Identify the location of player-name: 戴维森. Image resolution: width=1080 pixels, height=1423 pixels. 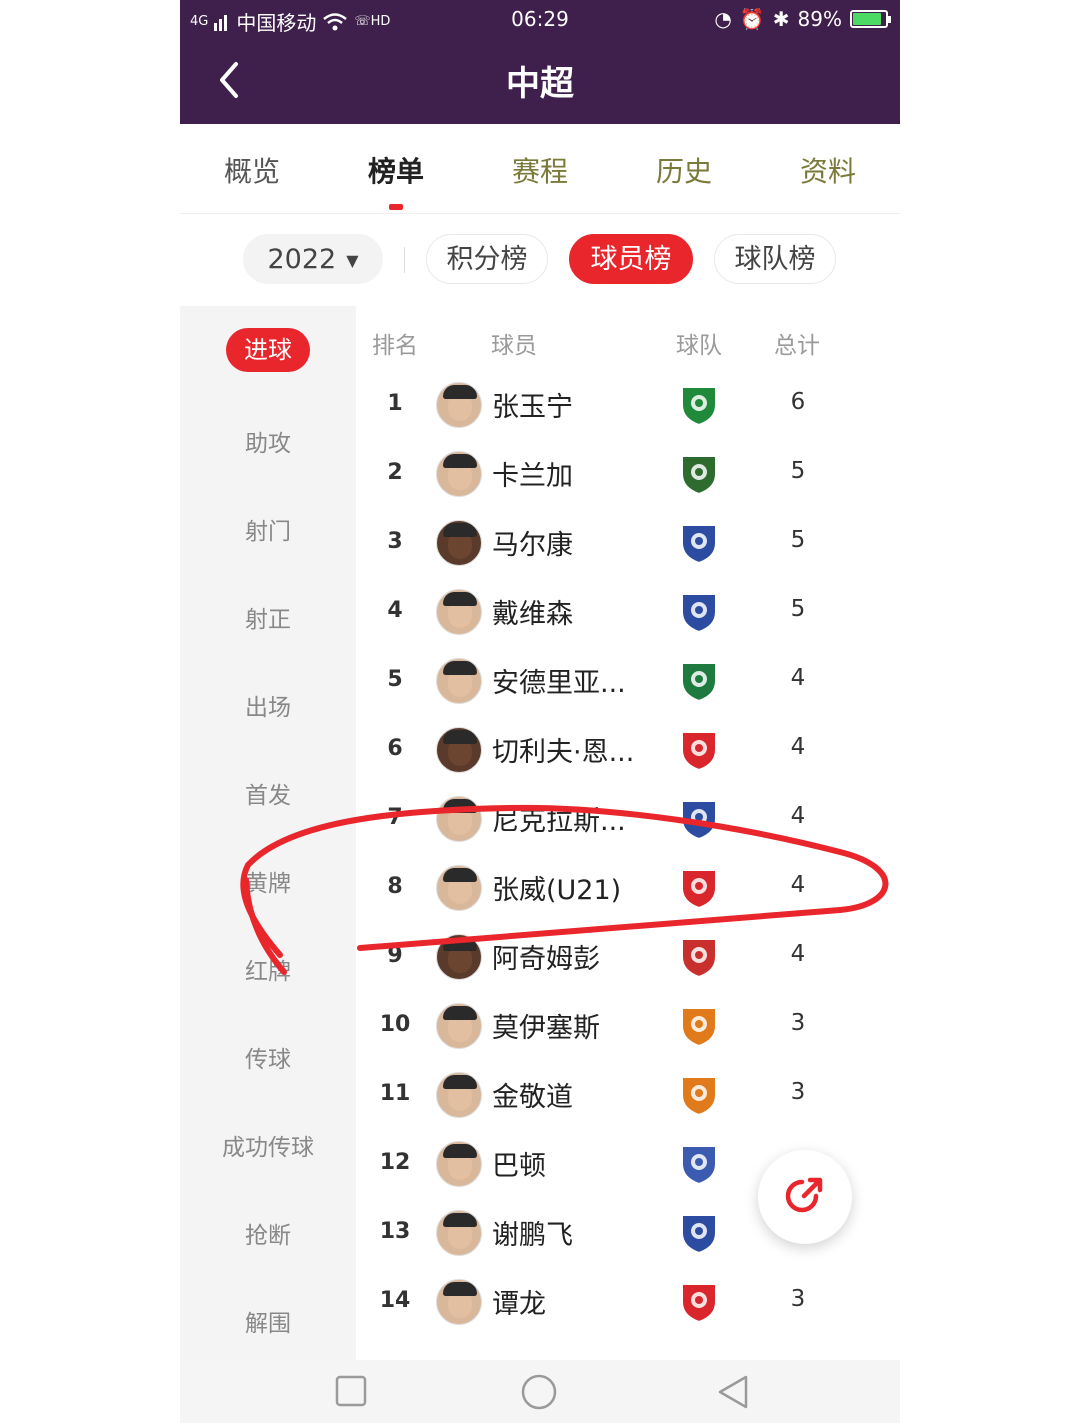
(532, 614).